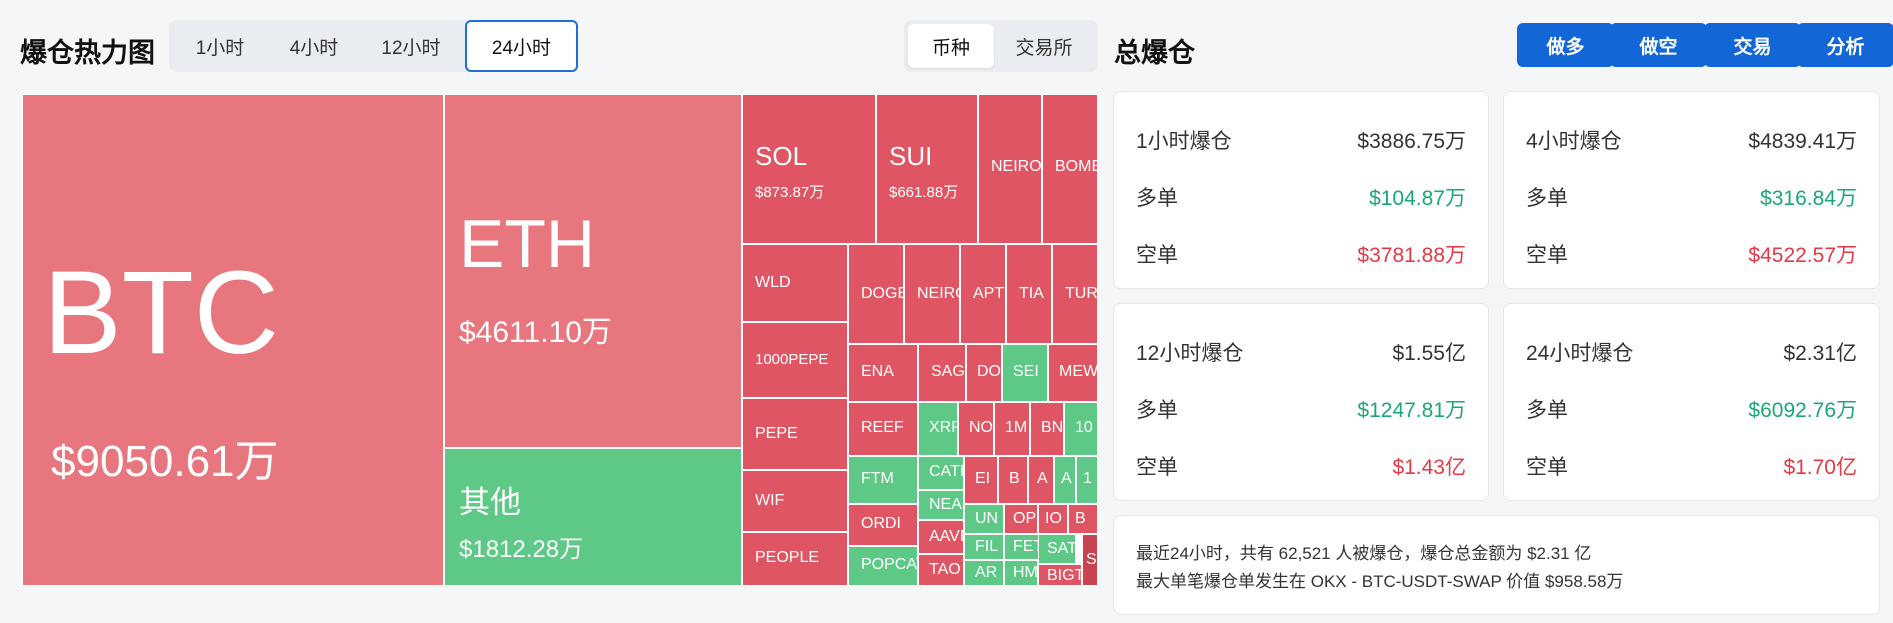  Describe the element at coordinates (877, 478) in the screenshot. I see `cell-symbol: FTM` at that location.